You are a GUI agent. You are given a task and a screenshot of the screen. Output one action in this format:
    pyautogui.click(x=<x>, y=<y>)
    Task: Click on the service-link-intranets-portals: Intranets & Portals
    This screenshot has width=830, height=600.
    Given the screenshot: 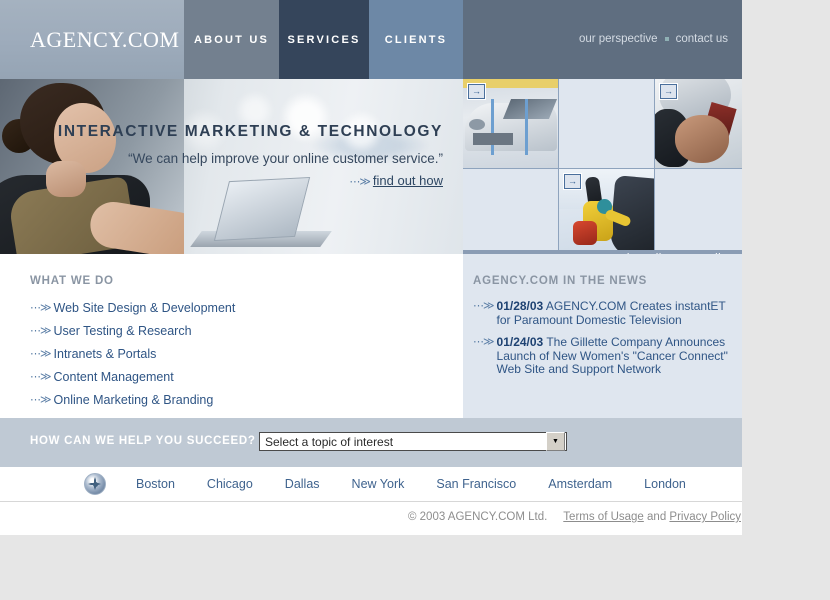 What is the action you would take?
    pyautogui.click(x=105, y=354)
    